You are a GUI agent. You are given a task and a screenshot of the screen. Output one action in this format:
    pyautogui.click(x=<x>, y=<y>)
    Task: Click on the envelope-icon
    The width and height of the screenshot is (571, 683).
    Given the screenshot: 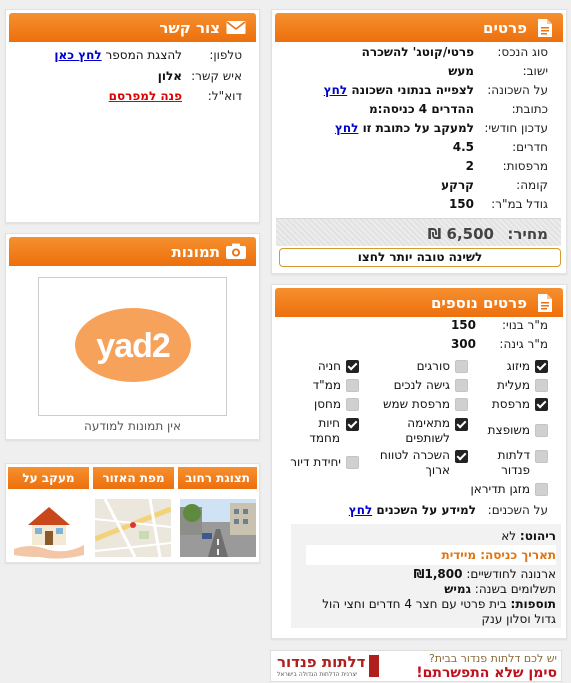 What is the action you would take?
    pyautogui.click(x=236, y=28)
    